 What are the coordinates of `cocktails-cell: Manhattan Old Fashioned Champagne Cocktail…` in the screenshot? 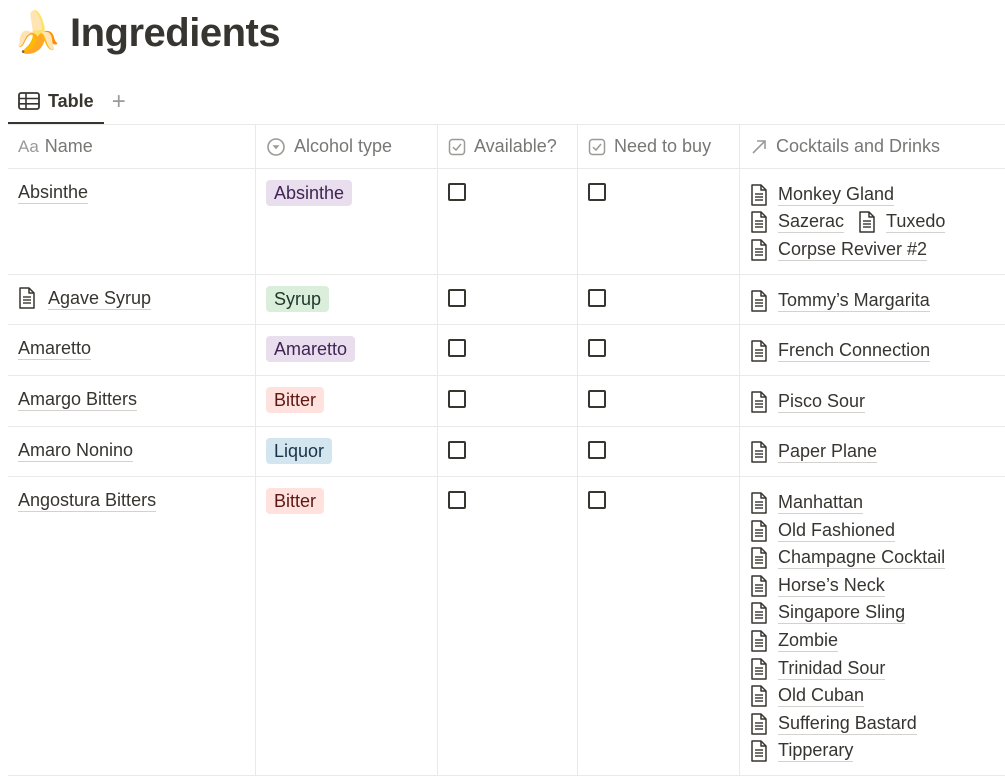 It's located at (872, 626).